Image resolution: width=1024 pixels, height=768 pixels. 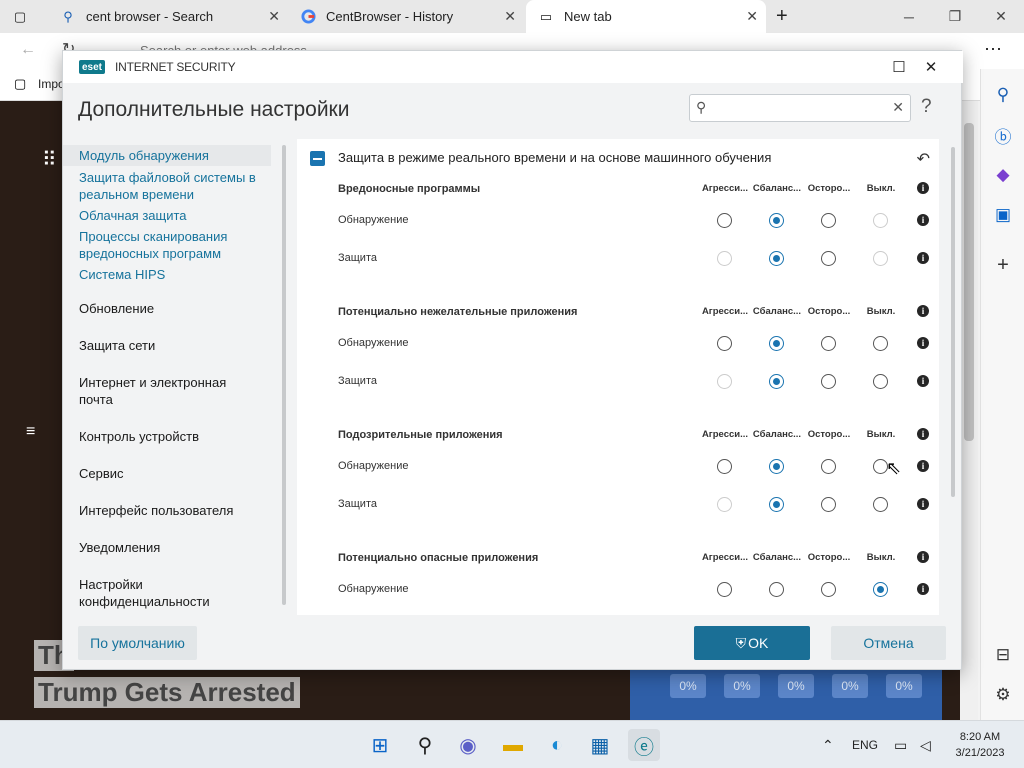 What do you see at coordinates (900, 744) in the screenshot?
I see `network-icon: ▭` at bounding box center [900, 744].